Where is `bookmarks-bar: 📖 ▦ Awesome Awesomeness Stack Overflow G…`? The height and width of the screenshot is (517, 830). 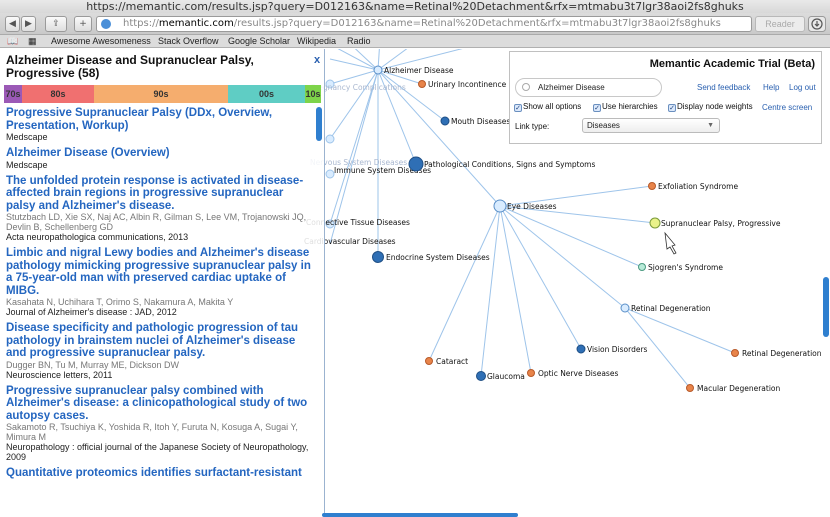 bookmarks-bar: 📖 ▦ Awesome Awesomeness Stack Overflow G… is located at coordinates (415, 41).